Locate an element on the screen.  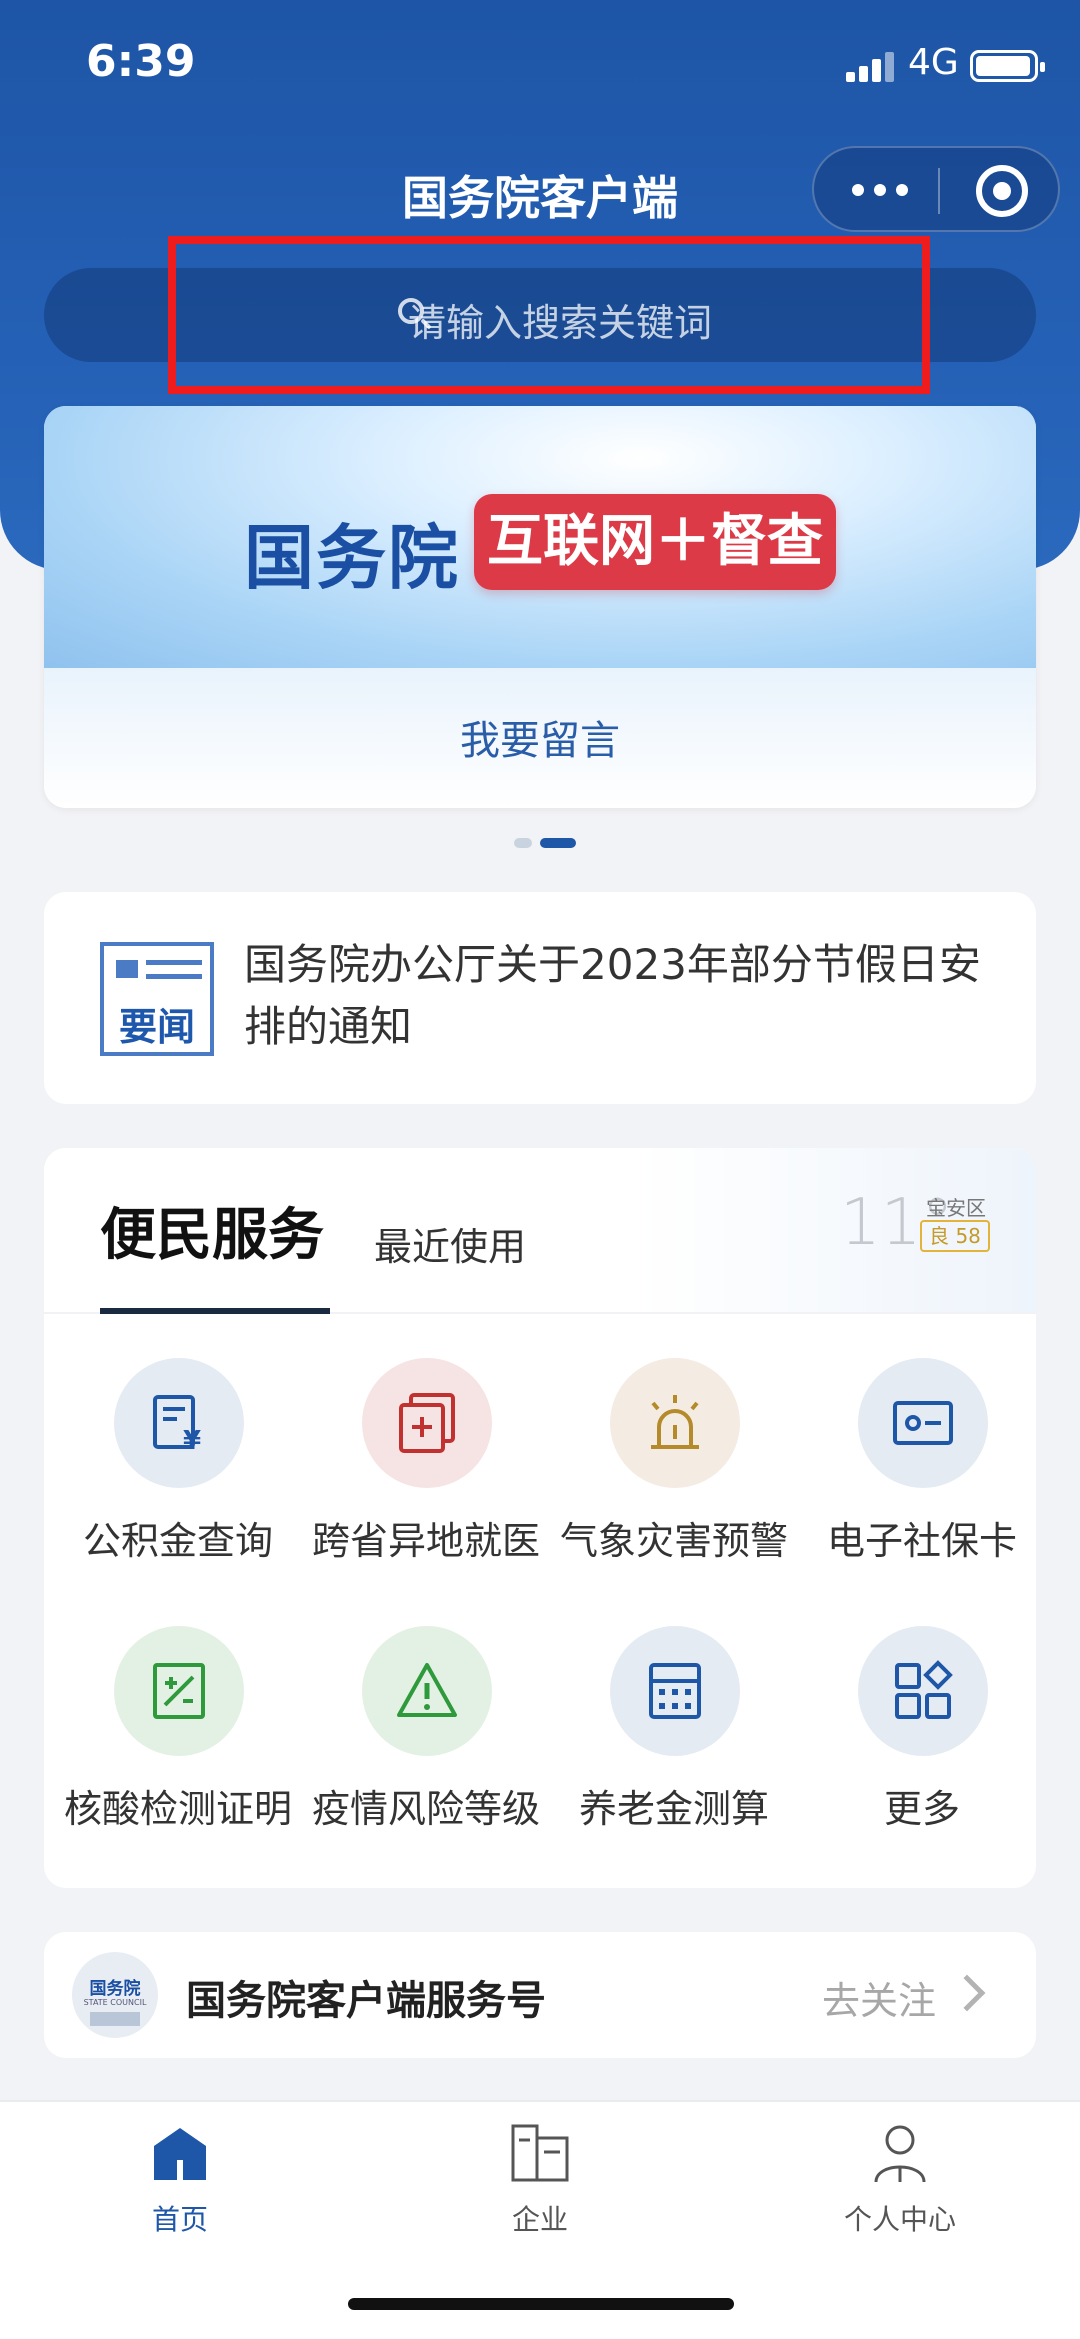
user-icon is located at coordinates (900, 2154).